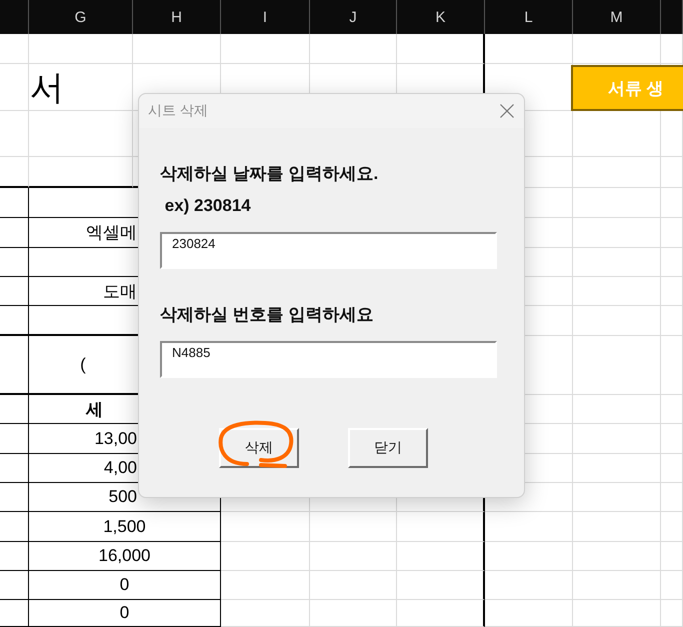  Describe the element at coordinates (328, 250) in the screenshot. I see `input-field: 230824` at that location.